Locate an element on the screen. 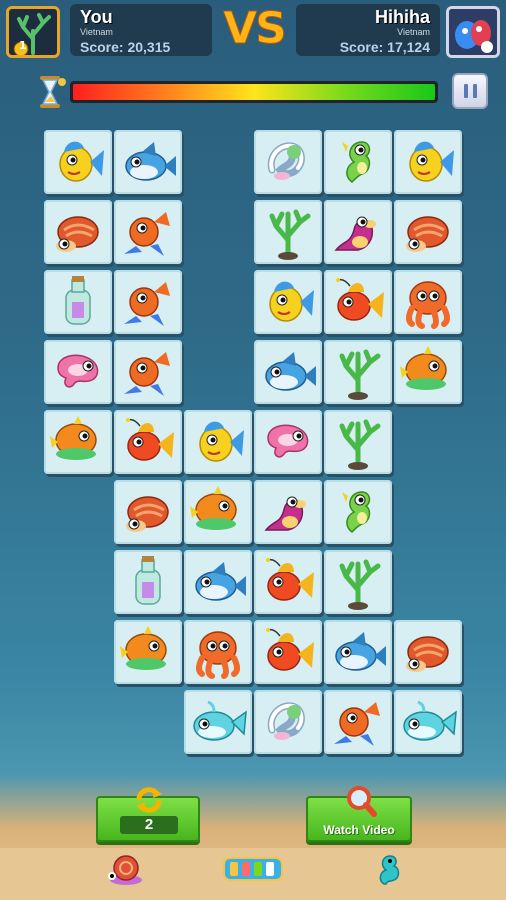 This screenshot has height=900, width=506. nav-seahorse is located at coordinates (389, 869).